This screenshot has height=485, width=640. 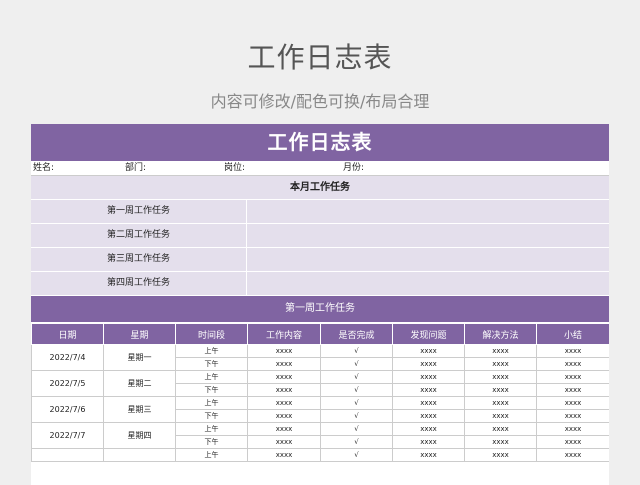 I want to click on column-header: 小结, so click(x=572, y=334).